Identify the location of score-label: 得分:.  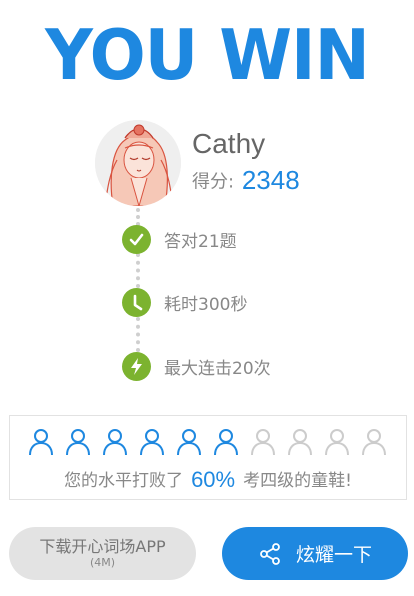
(213, 182).